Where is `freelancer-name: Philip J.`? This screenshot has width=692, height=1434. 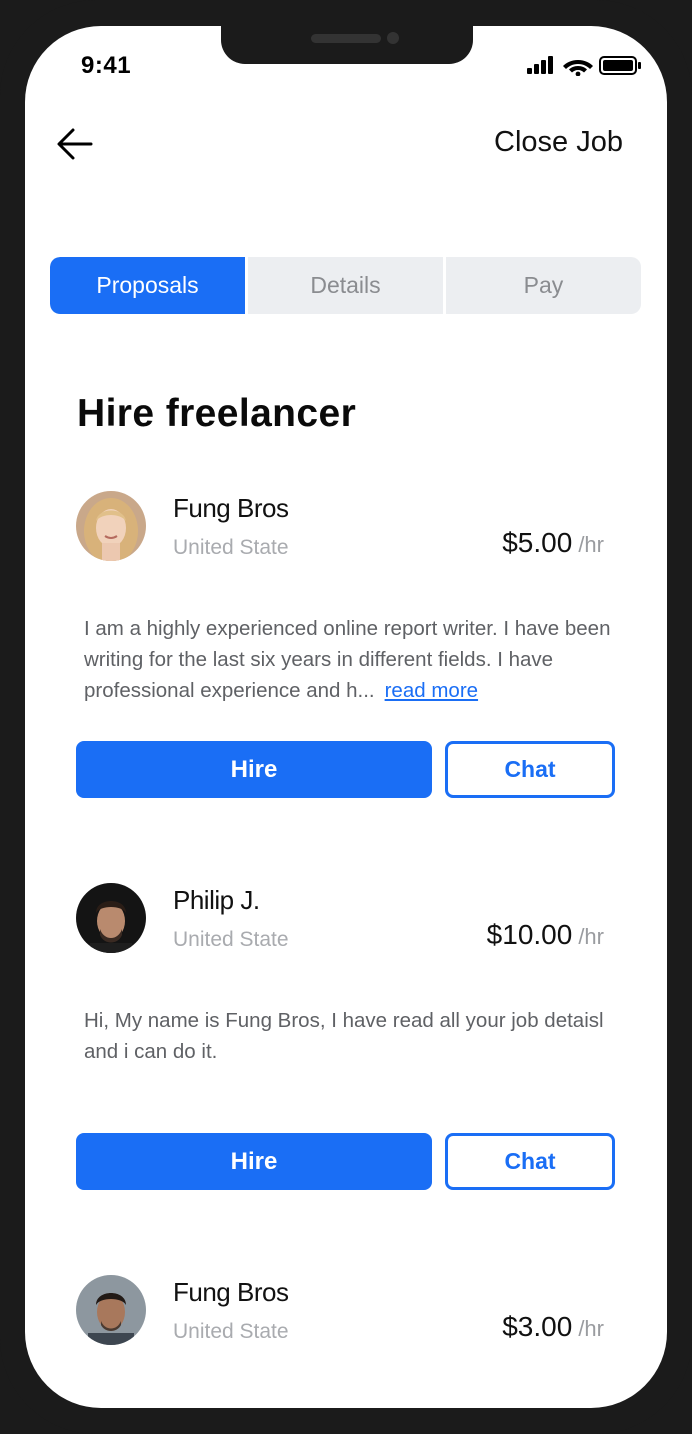 freelancer-name: Philip J. is located at coordinates (216, 900).